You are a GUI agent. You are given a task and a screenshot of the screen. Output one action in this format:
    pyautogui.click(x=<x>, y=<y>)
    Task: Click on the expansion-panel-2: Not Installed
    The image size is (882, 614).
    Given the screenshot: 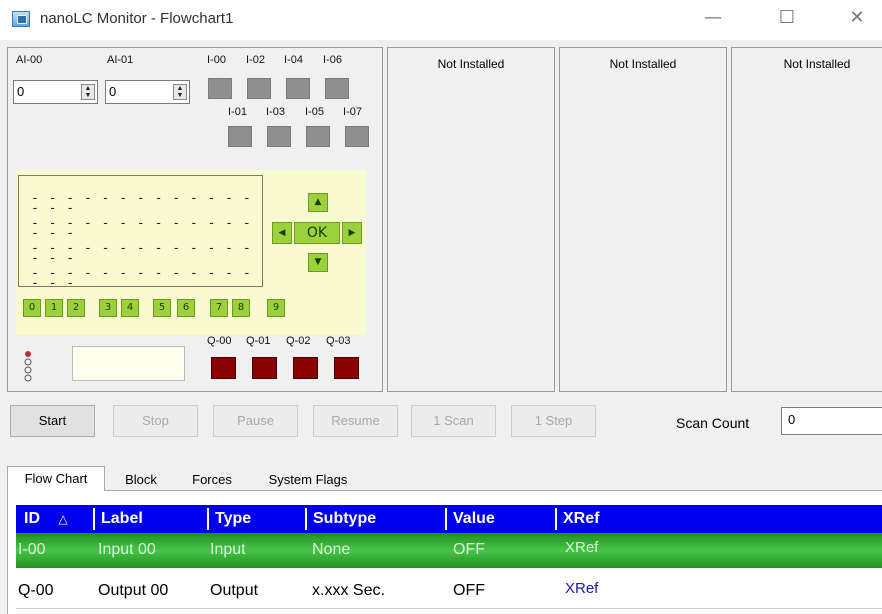 What is the action you would take?
    pyautogui.click(x=643, y=219)
    